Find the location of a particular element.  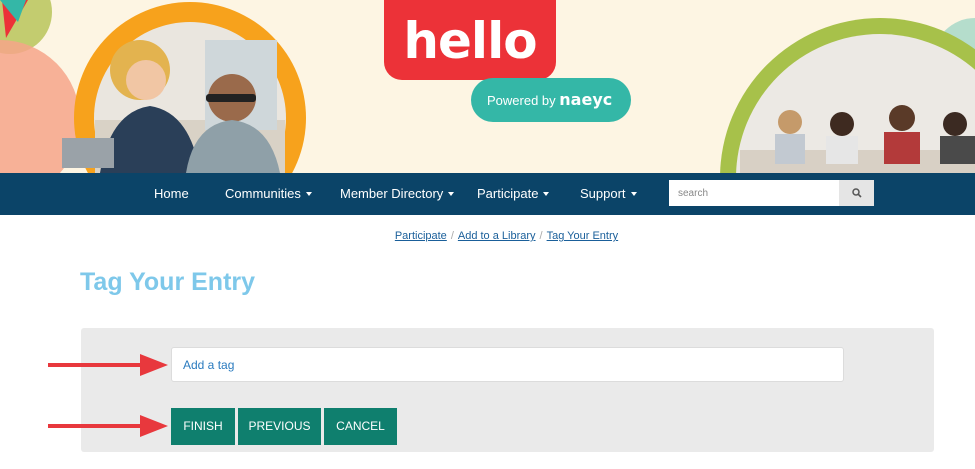

nav-item-communities: Communities is located at coordinates (268, 194).